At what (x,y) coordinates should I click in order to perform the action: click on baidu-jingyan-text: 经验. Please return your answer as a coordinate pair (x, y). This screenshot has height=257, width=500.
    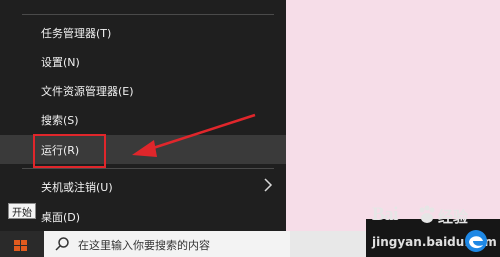
    Looking at the image, I should click on (453, 217).